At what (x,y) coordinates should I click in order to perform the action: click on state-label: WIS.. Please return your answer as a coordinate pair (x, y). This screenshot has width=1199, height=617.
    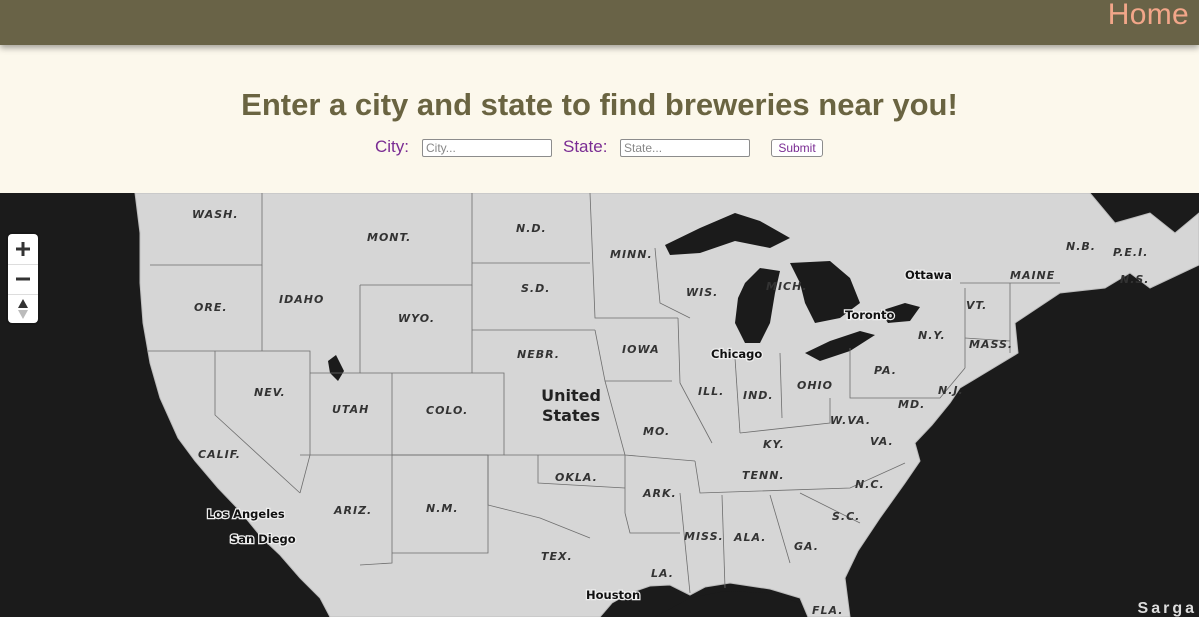
    Looking at the image, I should click on (702, 292).